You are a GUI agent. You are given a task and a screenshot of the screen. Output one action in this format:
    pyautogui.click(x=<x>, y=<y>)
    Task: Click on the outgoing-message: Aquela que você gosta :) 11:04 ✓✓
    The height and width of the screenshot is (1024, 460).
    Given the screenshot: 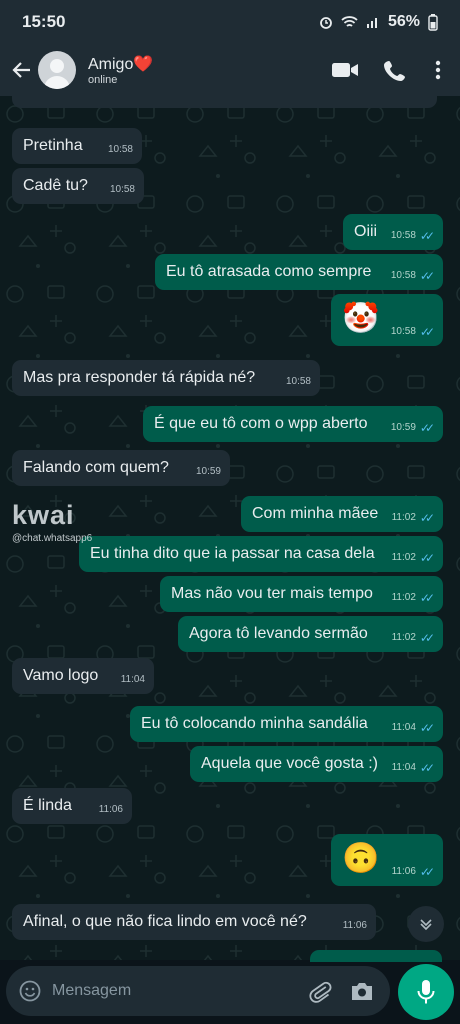 What is the action you would take?
    pyautogui.click(x=316, y=764)
    